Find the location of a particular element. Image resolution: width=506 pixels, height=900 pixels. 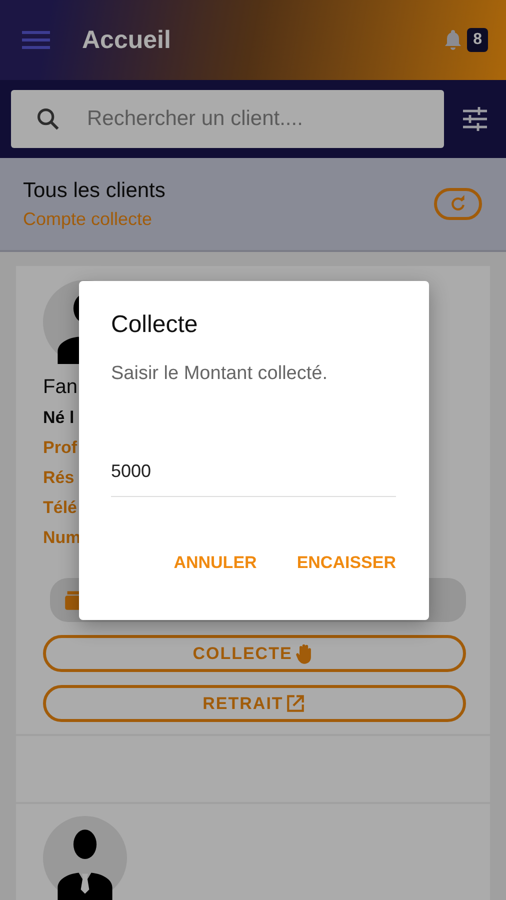

external-link-icon is located at coordinates (295, 703).